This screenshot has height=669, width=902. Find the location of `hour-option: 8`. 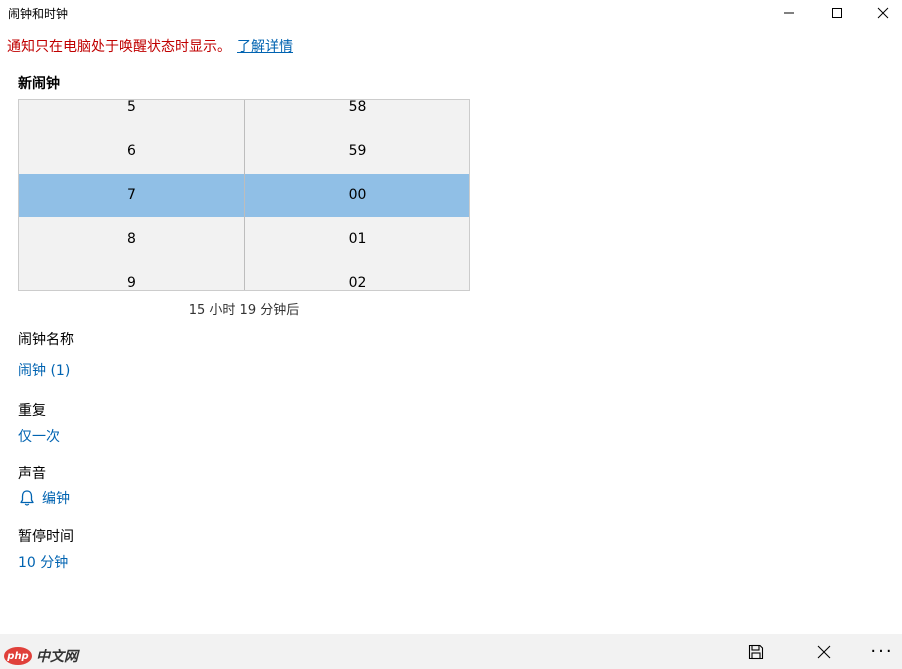

hour-option: 8 is located at coordinates (131, 239).